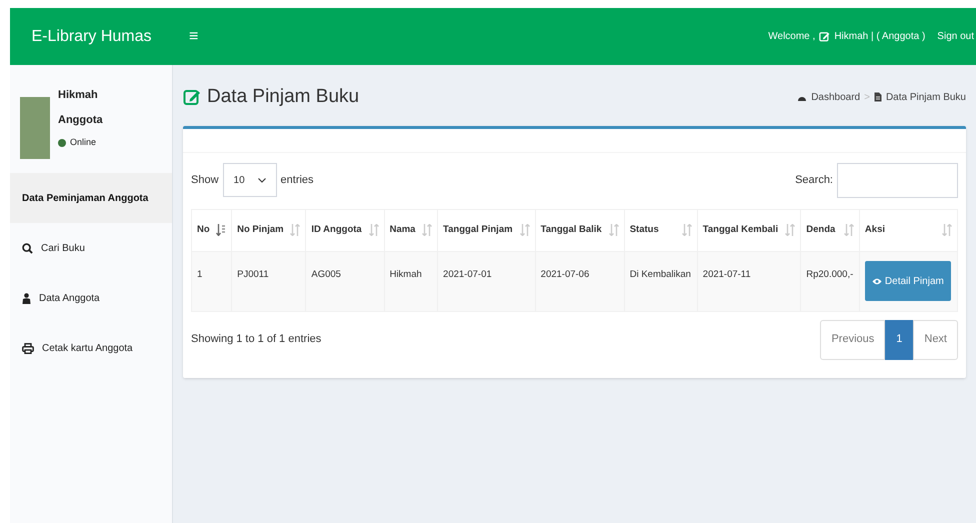 The image size is (976, 523). What do you see at coordinates (212, 281) in the screenshot?
I see `table-cell: 1` at bounding box center [212, 281].